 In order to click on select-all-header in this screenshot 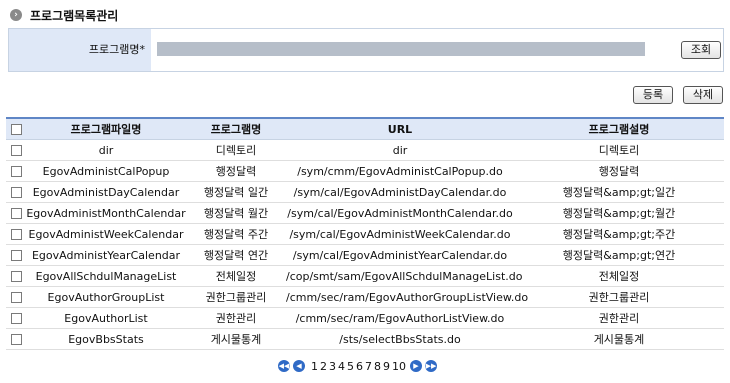, I will do `click(16, 128)`.